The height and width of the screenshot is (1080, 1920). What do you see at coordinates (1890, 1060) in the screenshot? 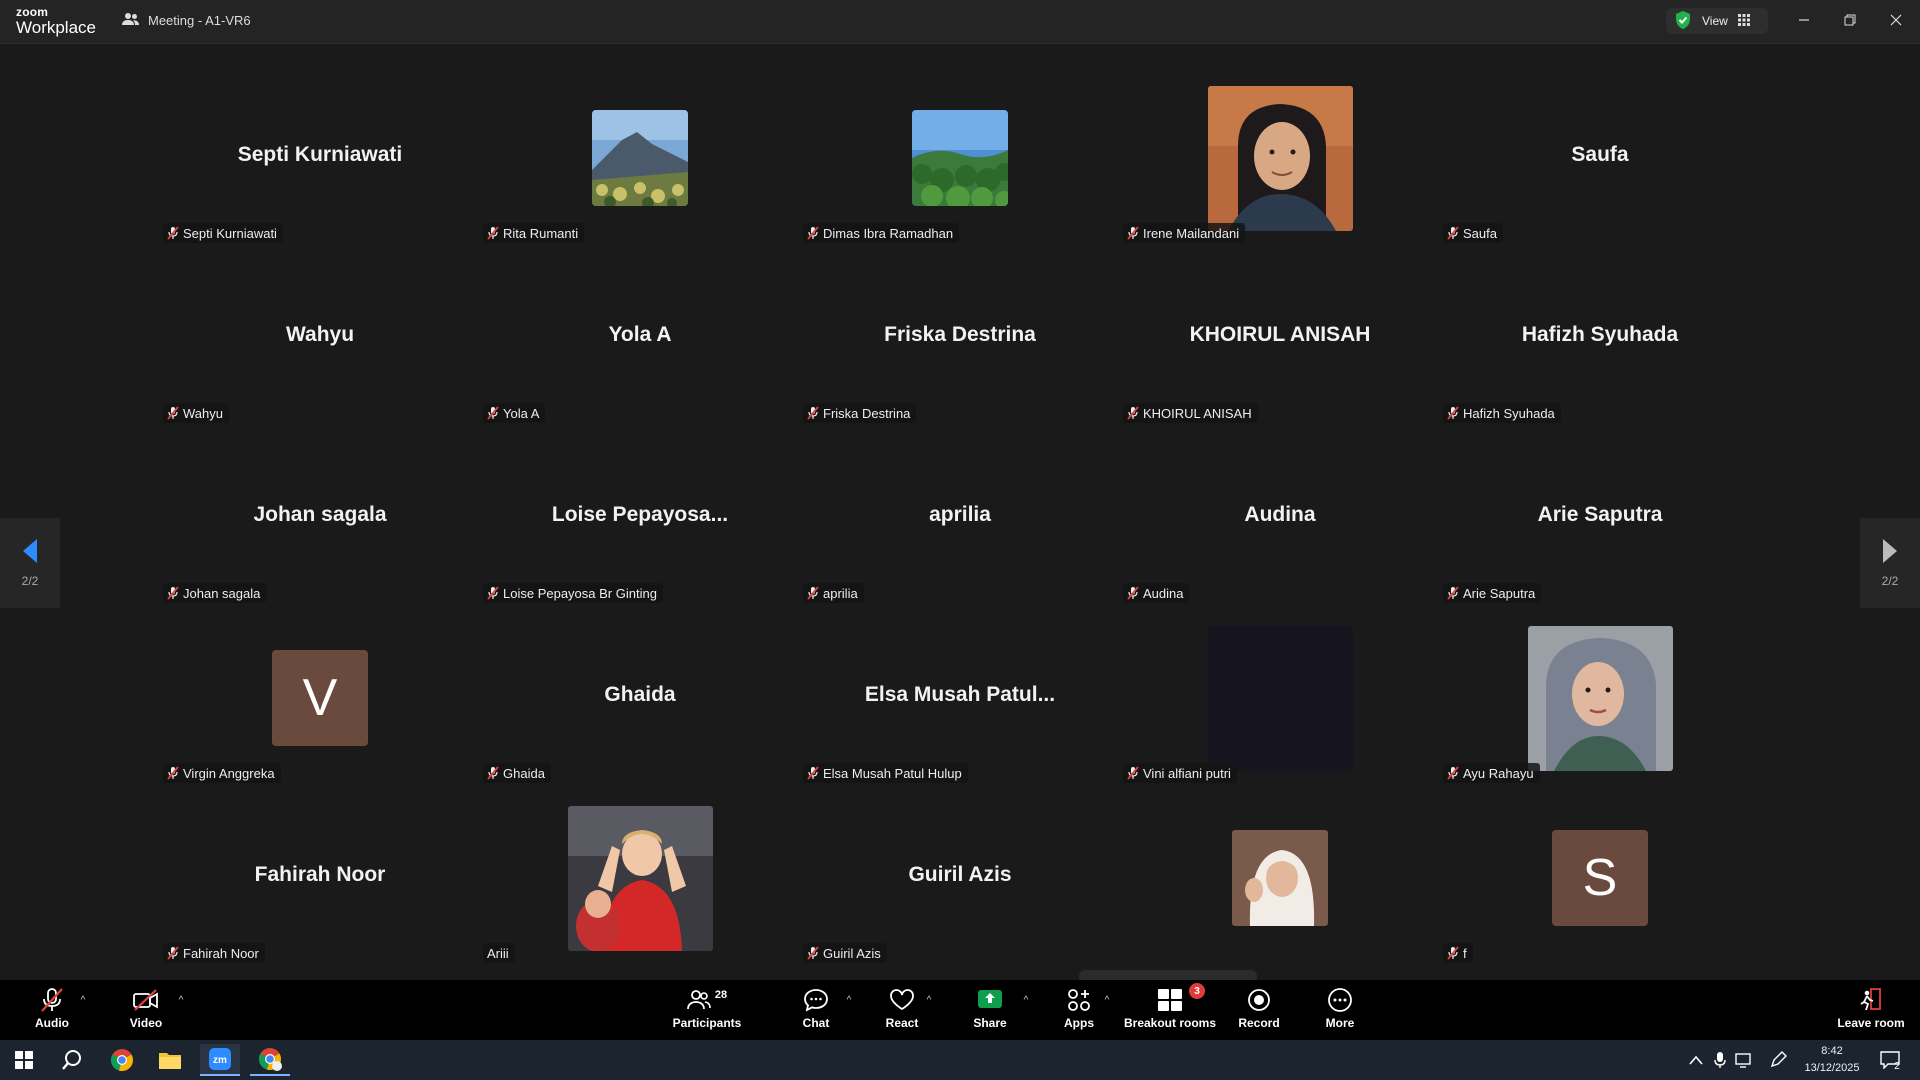
I see `notifications-icon: 2` at bounding box center [1890, 1060].